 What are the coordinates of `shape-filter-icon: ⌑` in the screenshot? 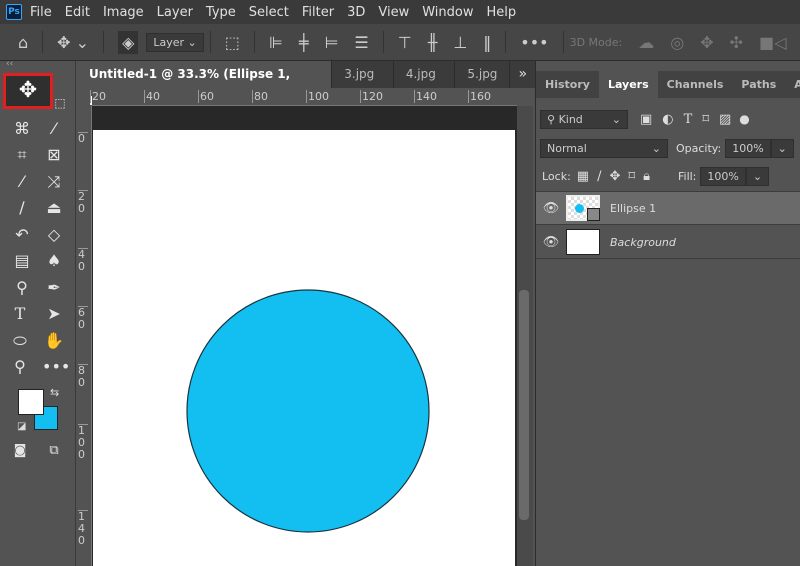 It's located at (705, 119).